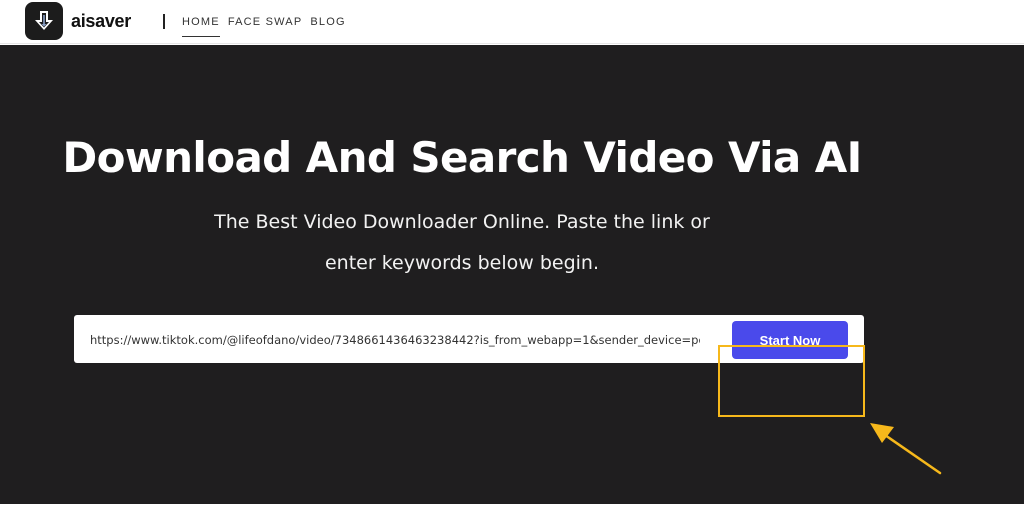 The image size is (1024, 507). What do you see at coordinates (462, 157) in the screenshot?
I see `hero-title: Download And Search Video Via AI` at bounding box center [462, 157].